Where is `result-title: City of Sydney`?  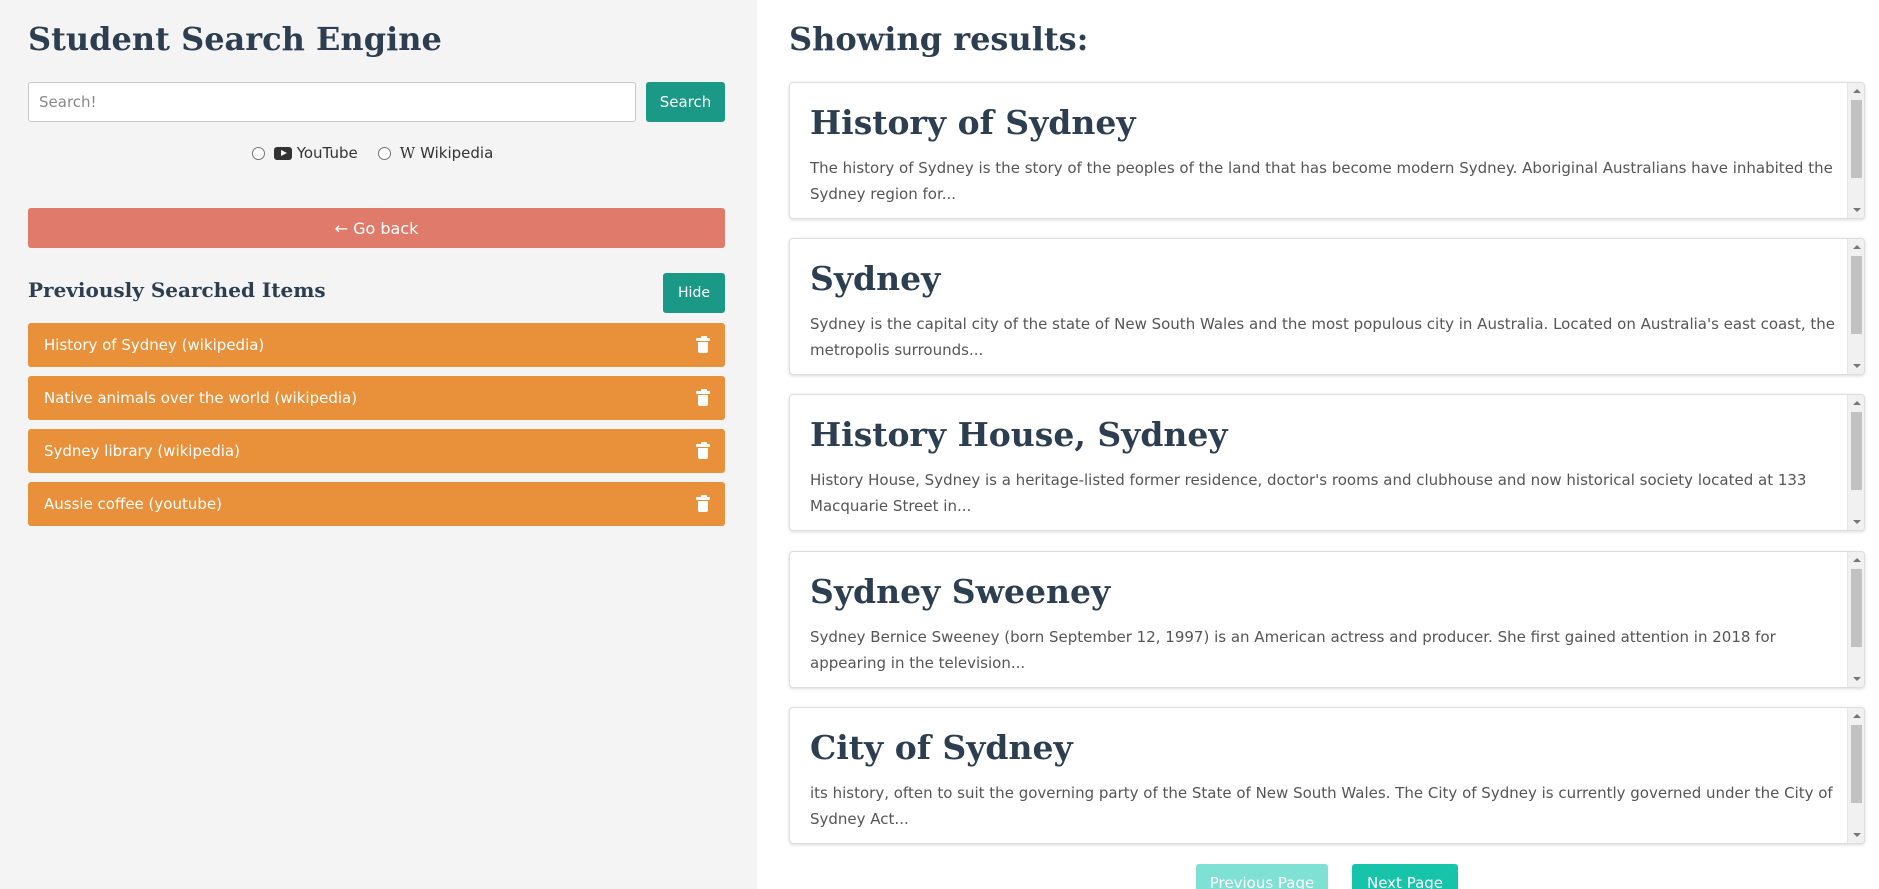
result-title: City of Sydney is located at coordinates (941, 747).